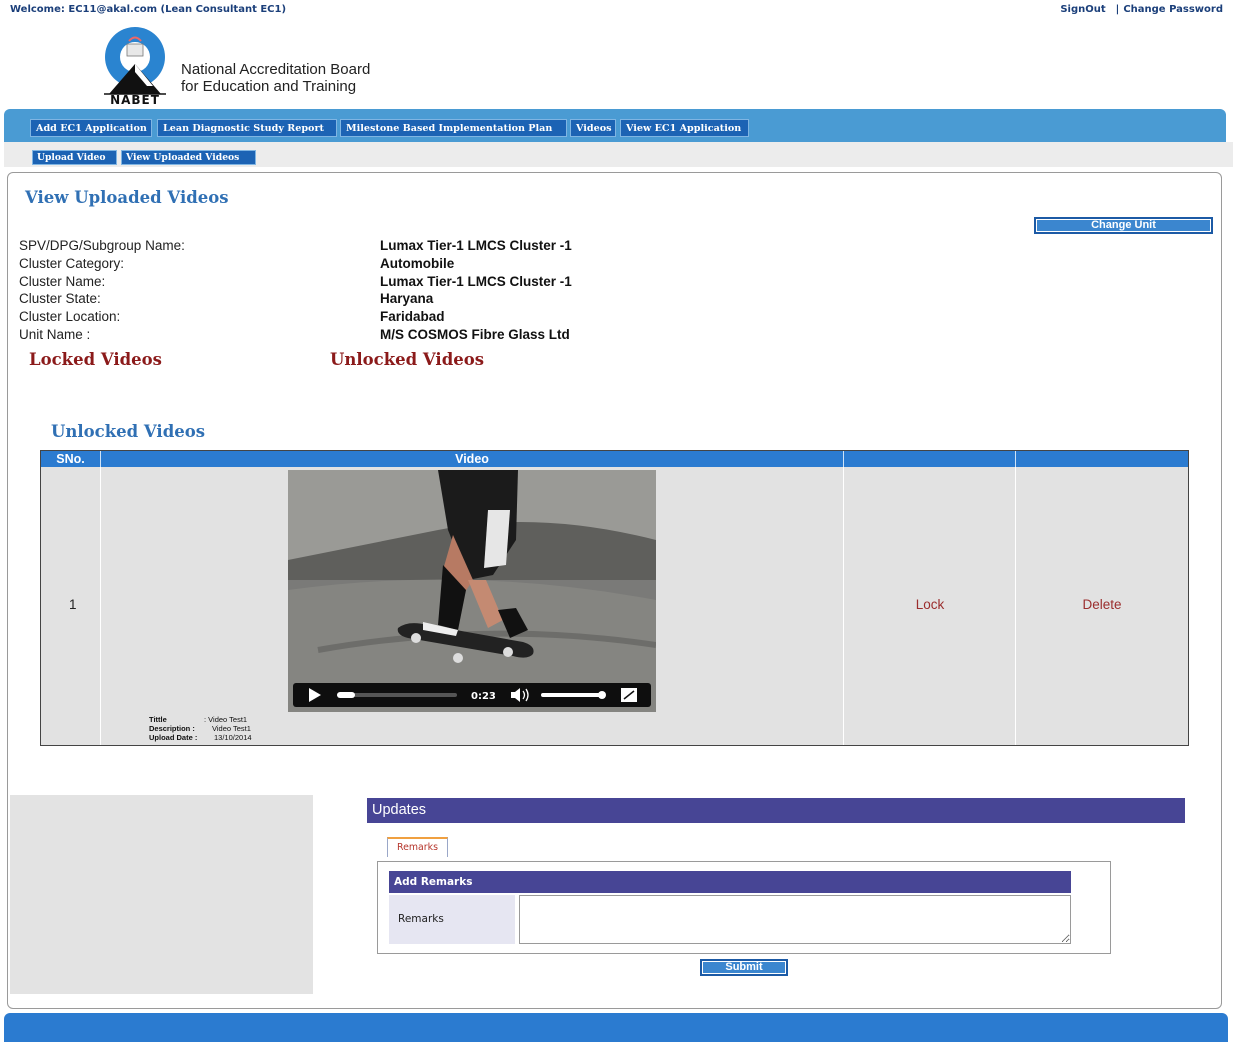 This screenshot has height=1042, width=1233. What do you see at coordinates (346, 695) in the screenshot?
I see `progress-thumb` at bounding box center [346, 695].